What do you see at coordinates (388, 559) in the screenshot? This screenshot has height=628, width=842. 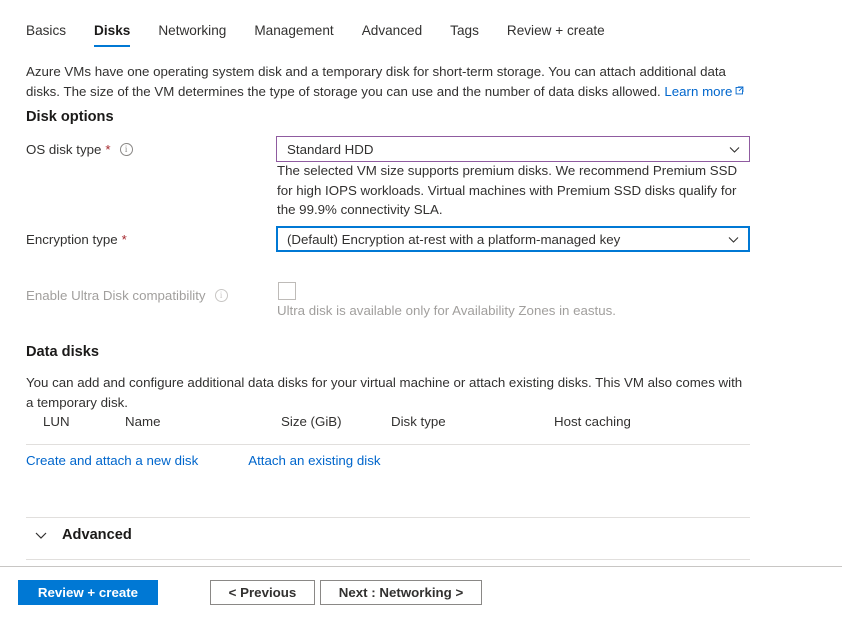 I see `advanced-section-bottom-divider` at bounding box center [388, 559].